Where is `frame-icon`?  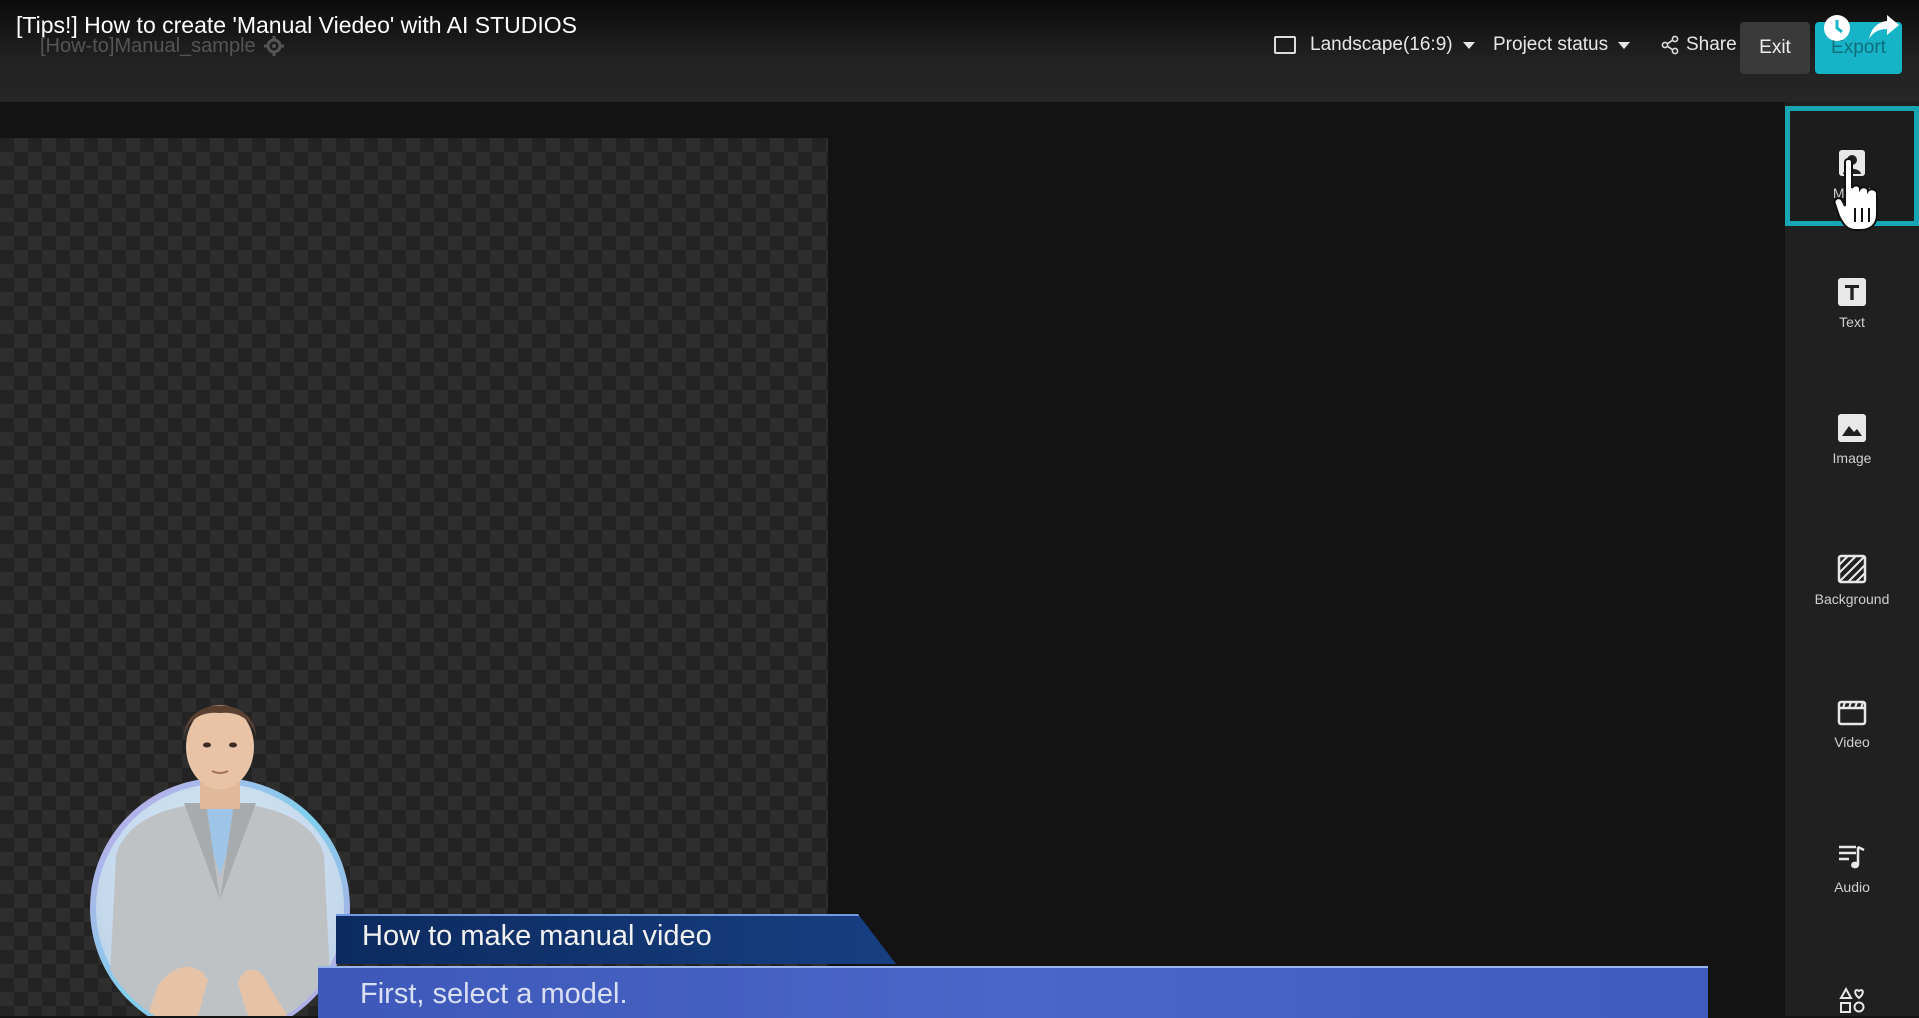
frame-icon is located at coordinates (1285, 45).